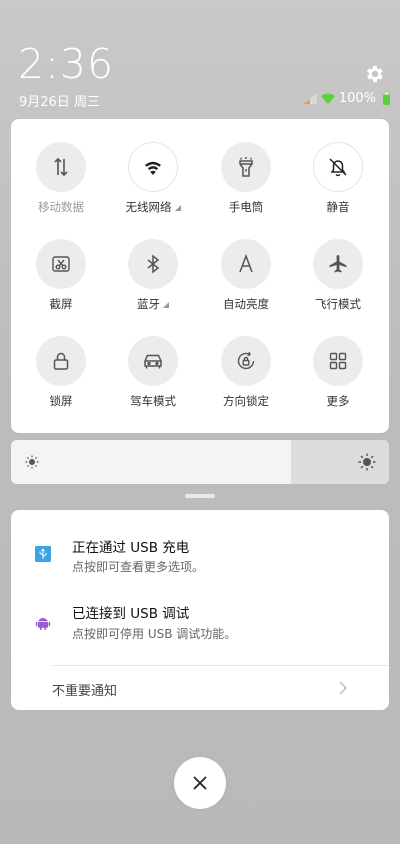 The image size is (400, 844). What do you see at coordinates (357, 98) in the screenshot?
I see `battery-percentage: 100%` at bounding box center [357, 98].